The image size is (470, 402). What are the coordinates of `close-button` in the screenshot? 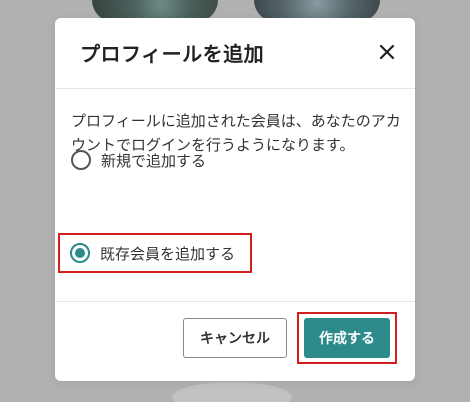 It's located at (387, 52).